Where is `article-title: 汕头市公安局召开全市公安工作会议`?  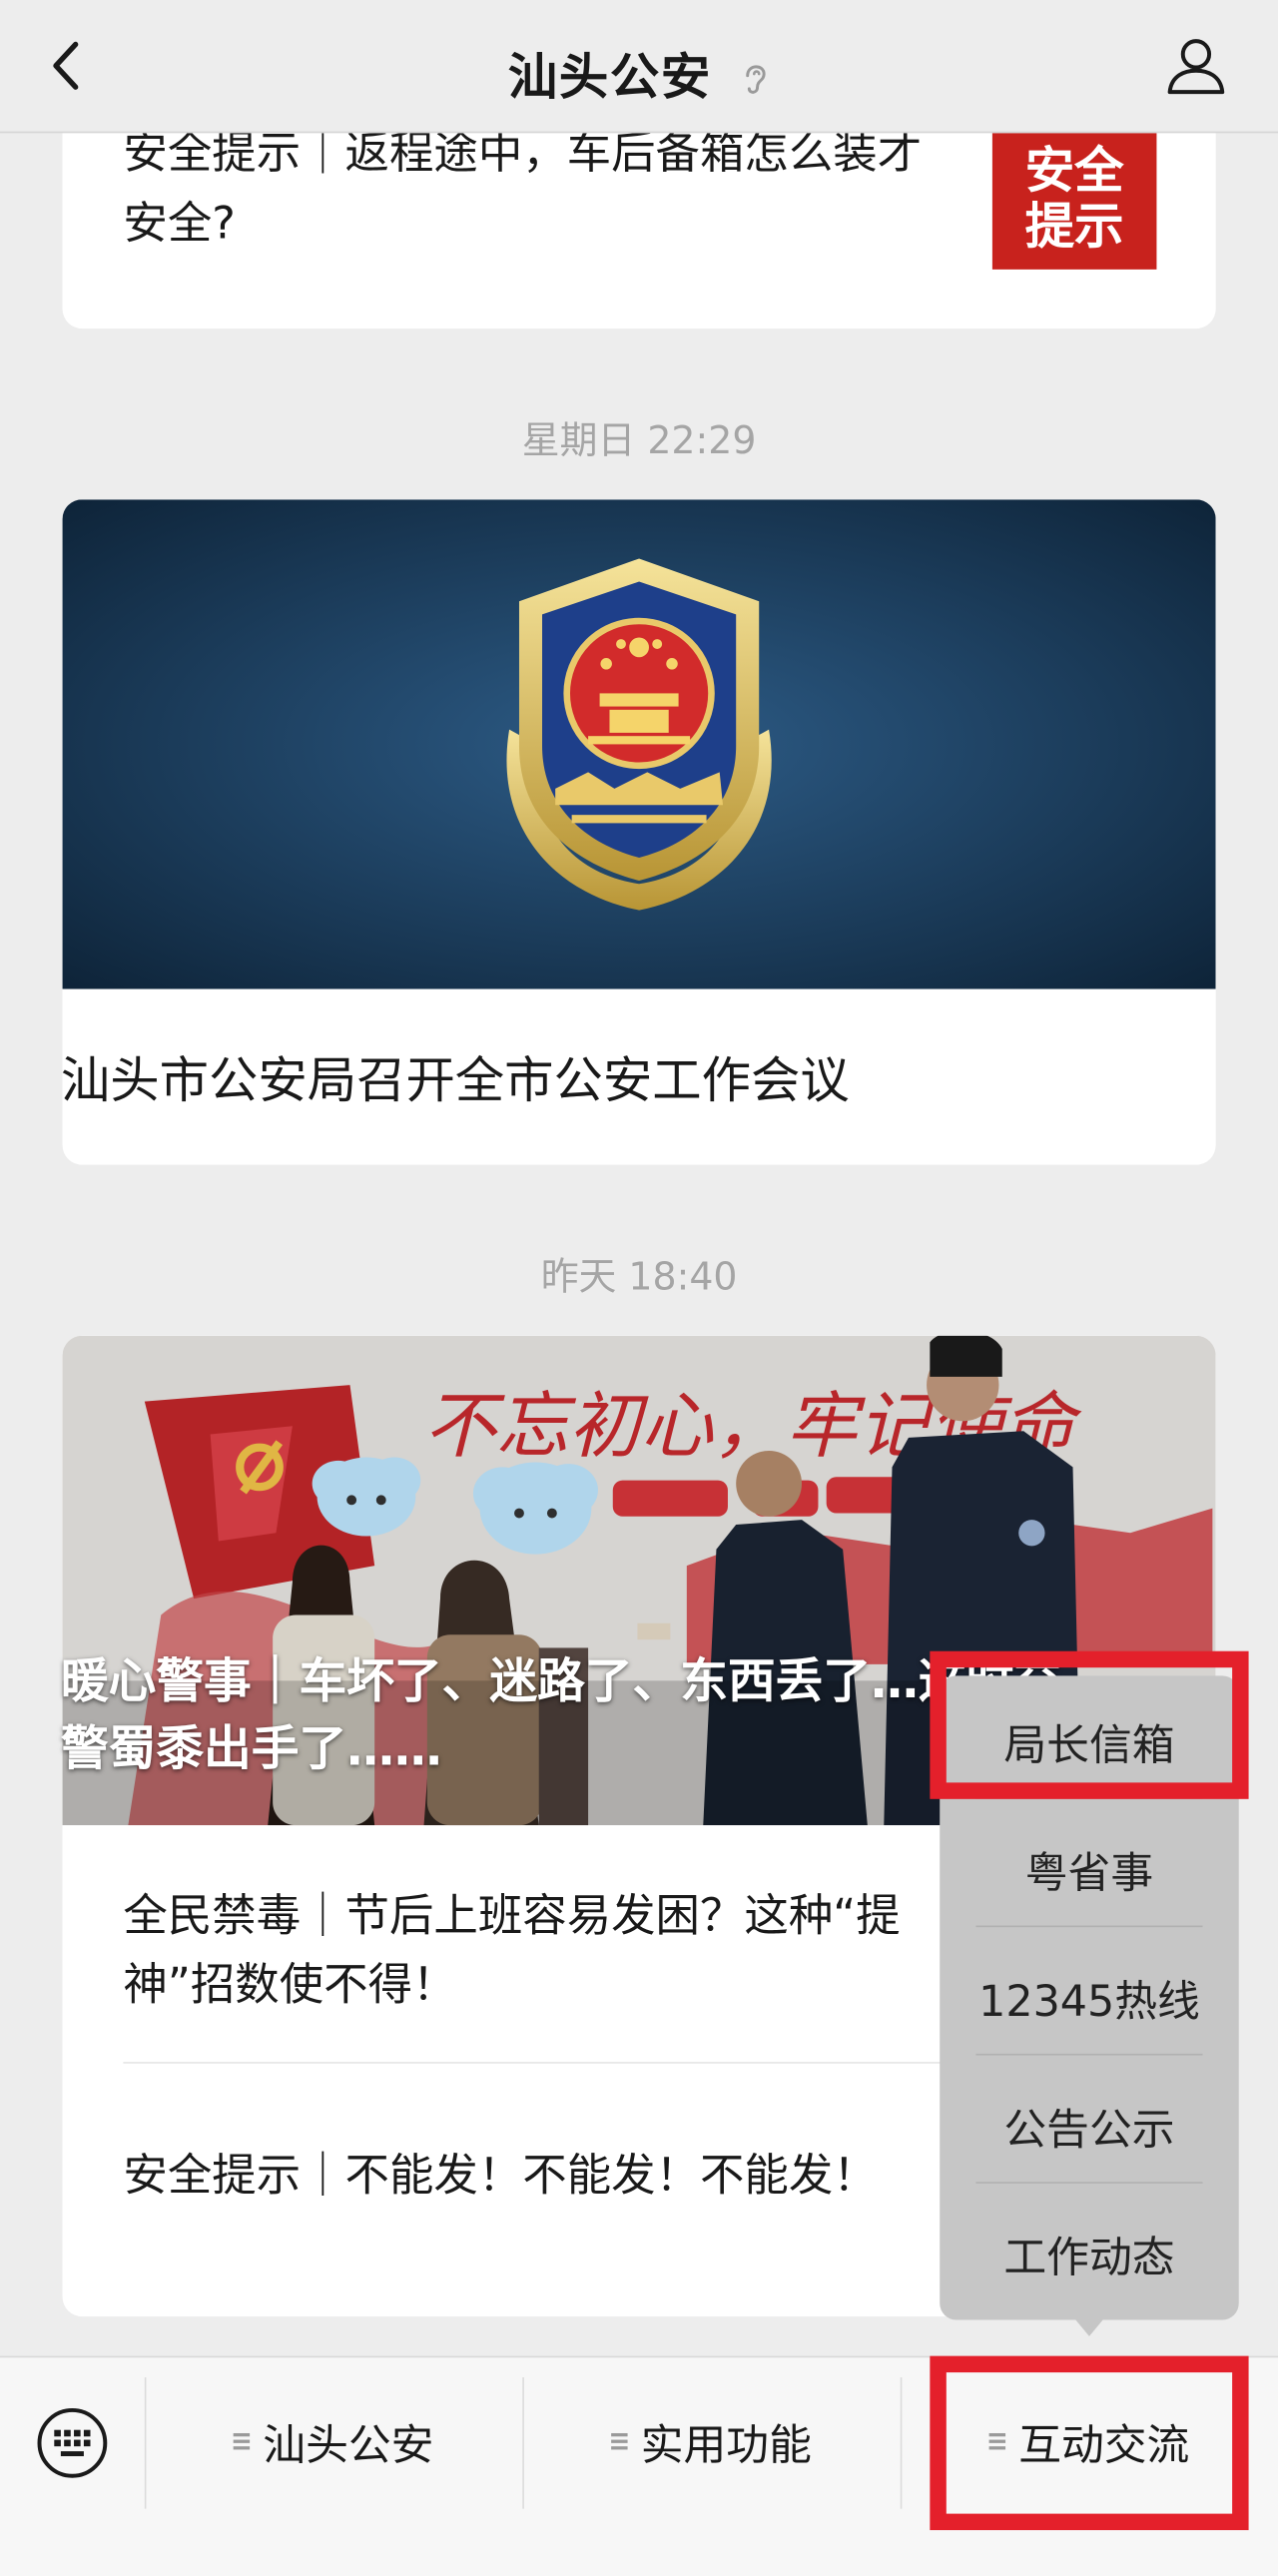
article-title: 汕头市公安局召开全市公安工作会议 is located at coordinates (455, 1076).